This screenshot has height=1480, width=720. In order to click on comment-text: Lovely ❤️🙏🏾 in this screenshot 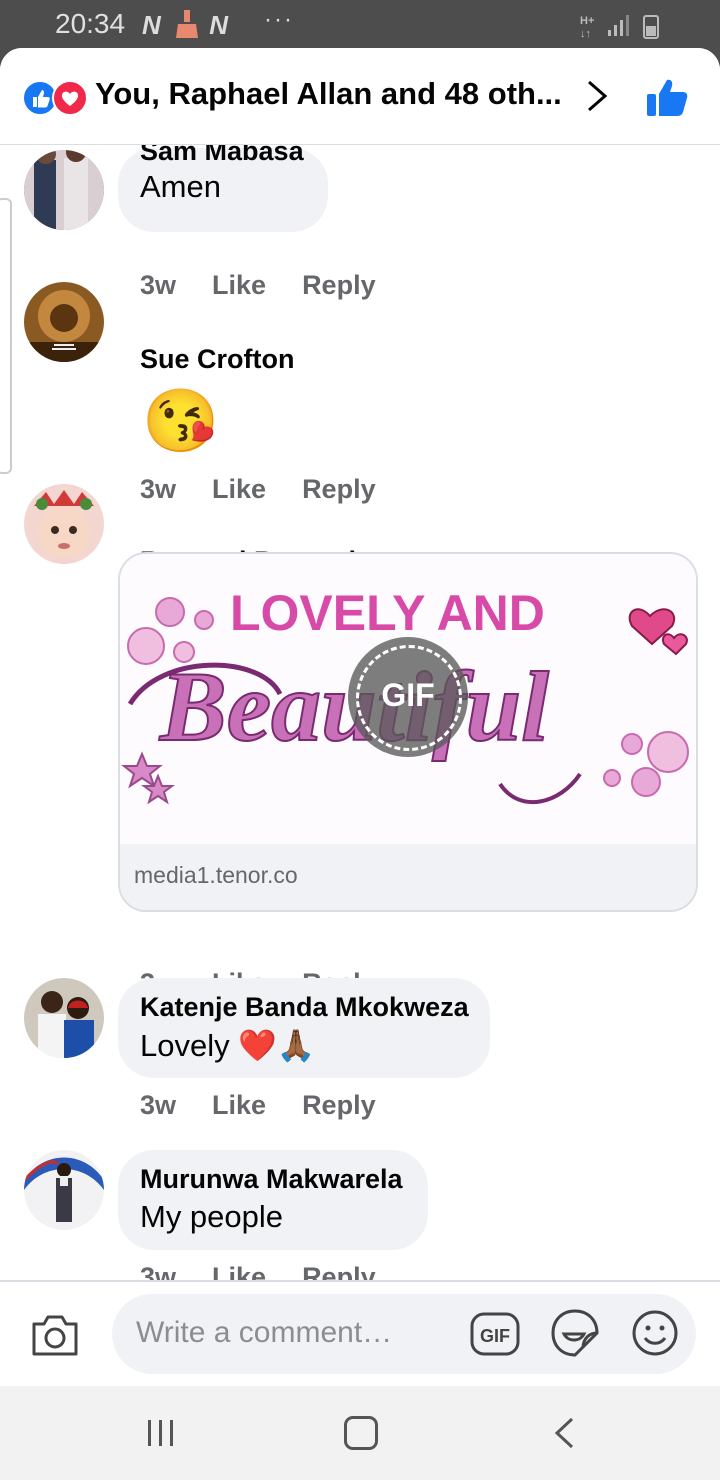, I will do `click(228, 1045)`.